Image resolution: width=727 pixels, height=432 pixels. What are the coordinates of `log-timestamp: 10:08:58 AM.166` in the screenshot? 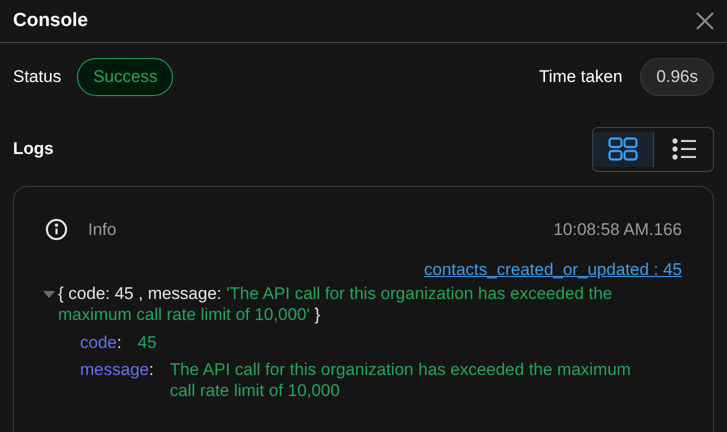 It's located at (617, 229).